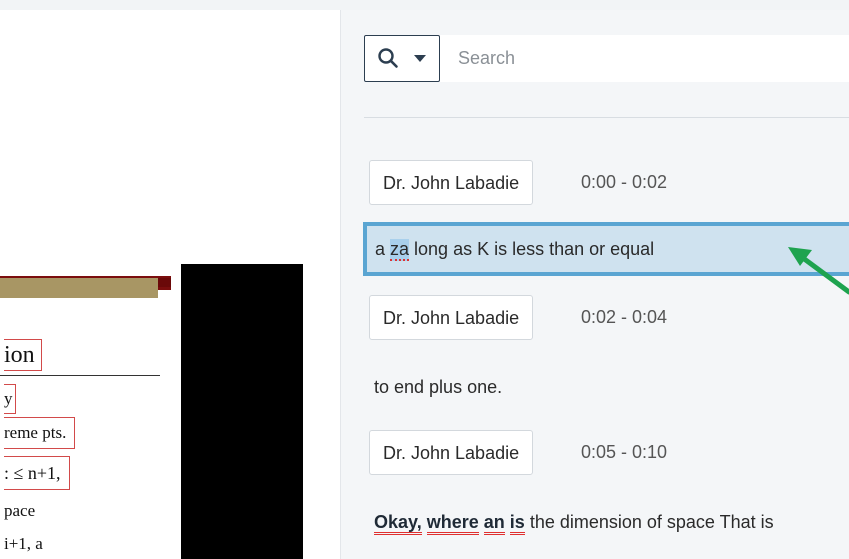 The image size is (849, 559). I want to click on slide-header-band, so click(79, 288).